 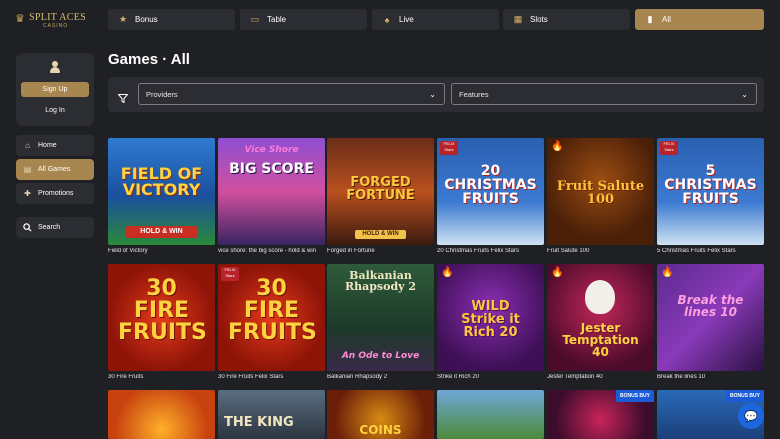 What do you see at coordinates (162, 94) in the screenshot?
I see `providers-label: Providers` at bounding box center [162, 94].